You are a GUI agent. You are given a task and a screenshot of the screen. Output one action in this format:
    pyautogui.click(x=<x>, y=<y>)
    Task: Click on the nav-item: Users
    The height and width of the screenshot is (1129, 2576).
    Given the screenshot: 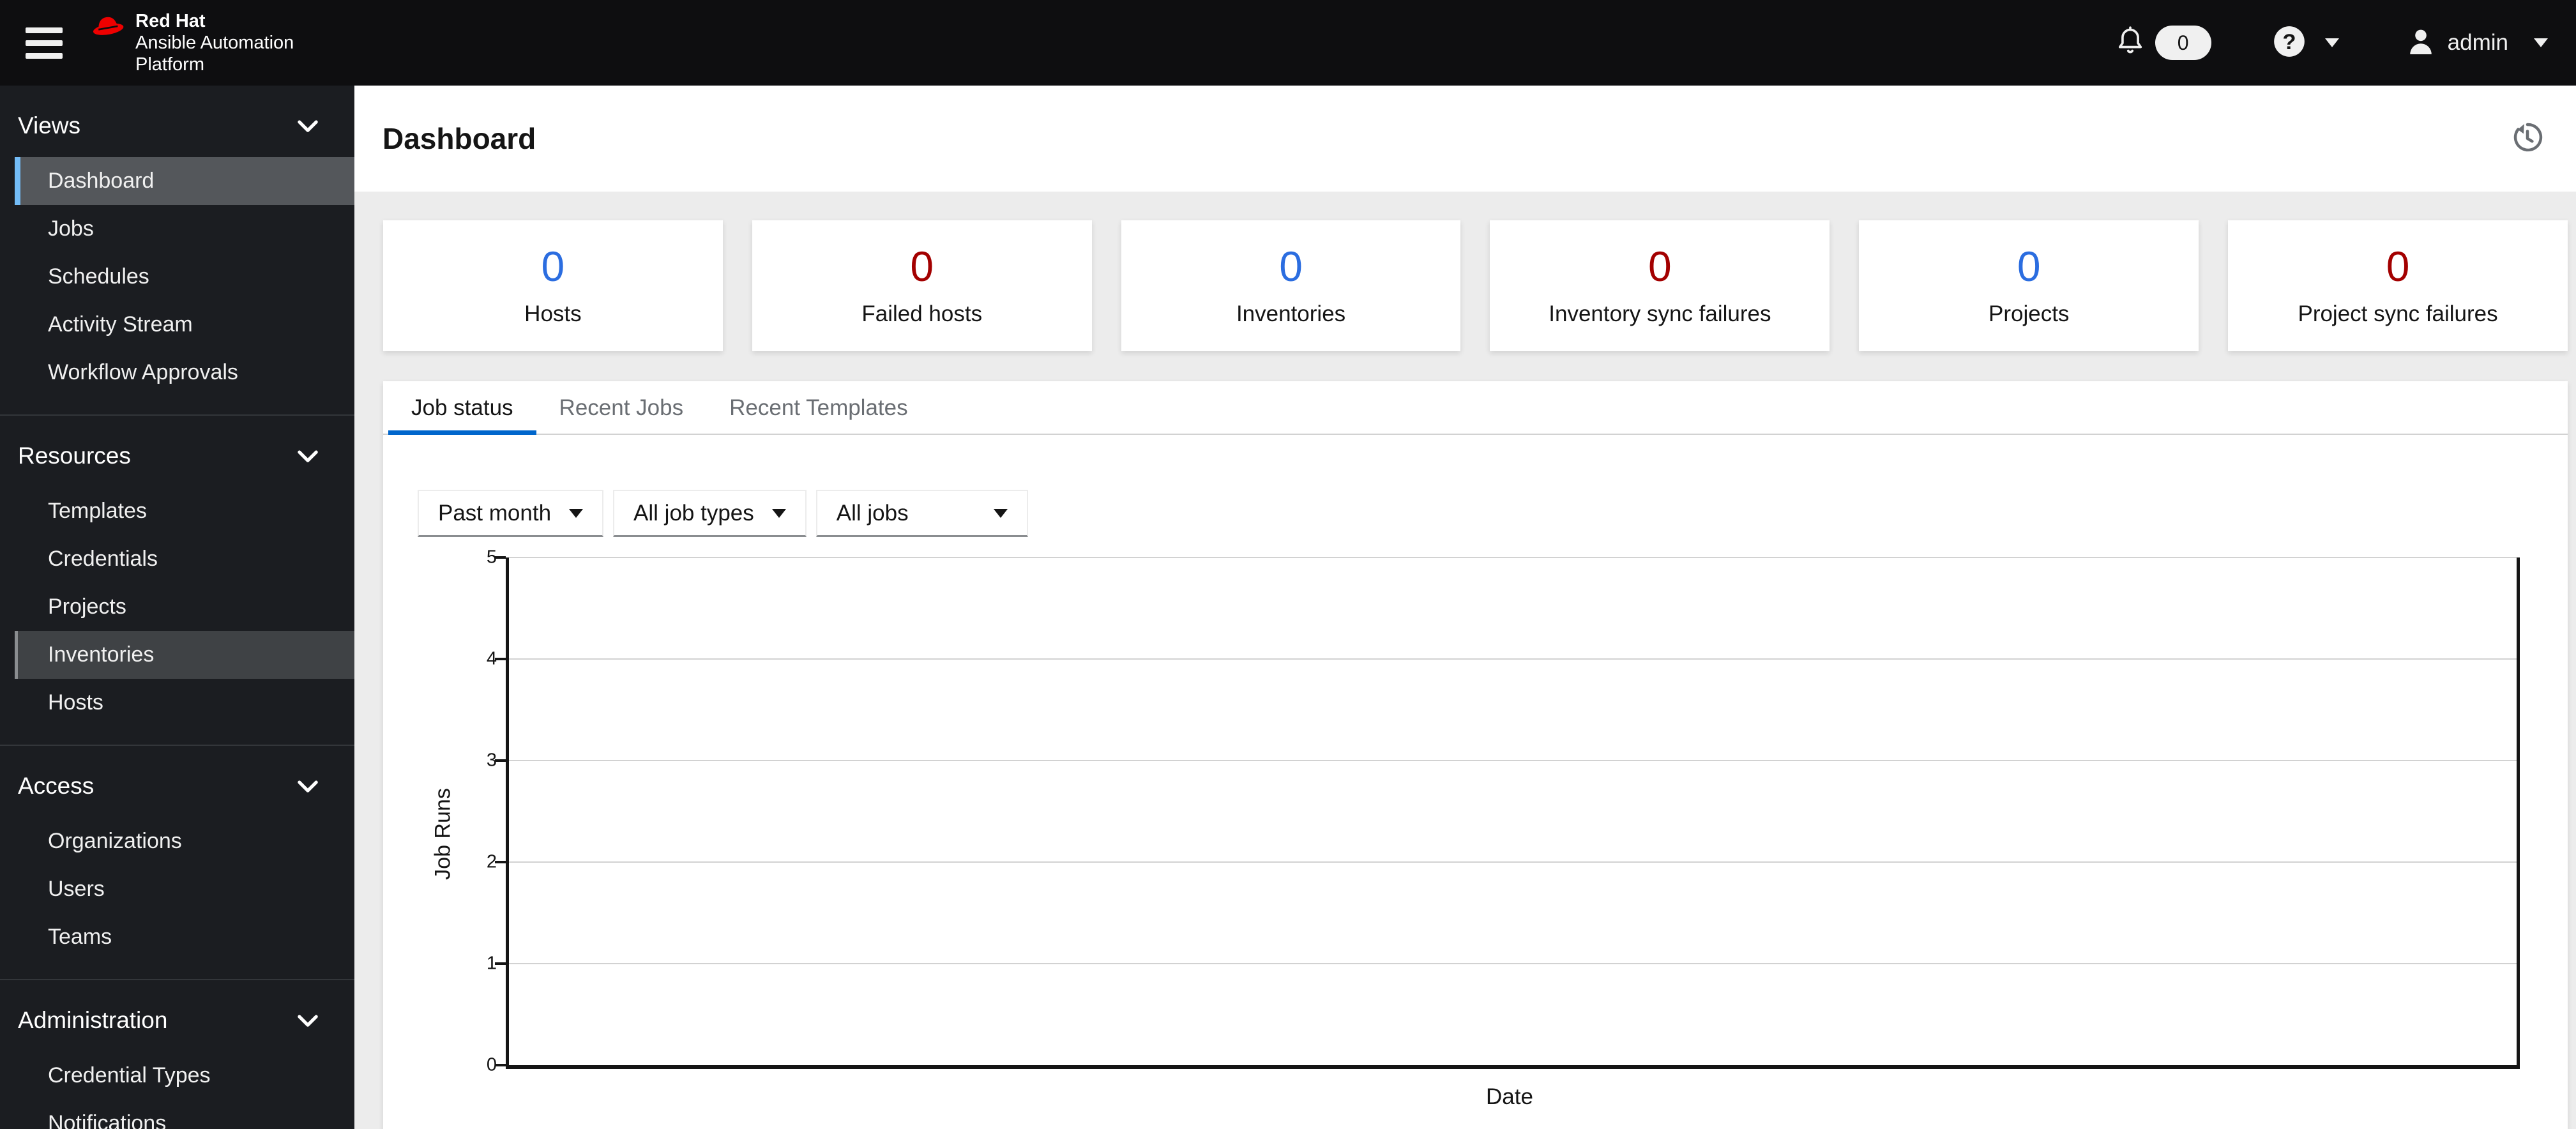 What is the action you would take?
    pyautogui.click(x=184, y=889)
    